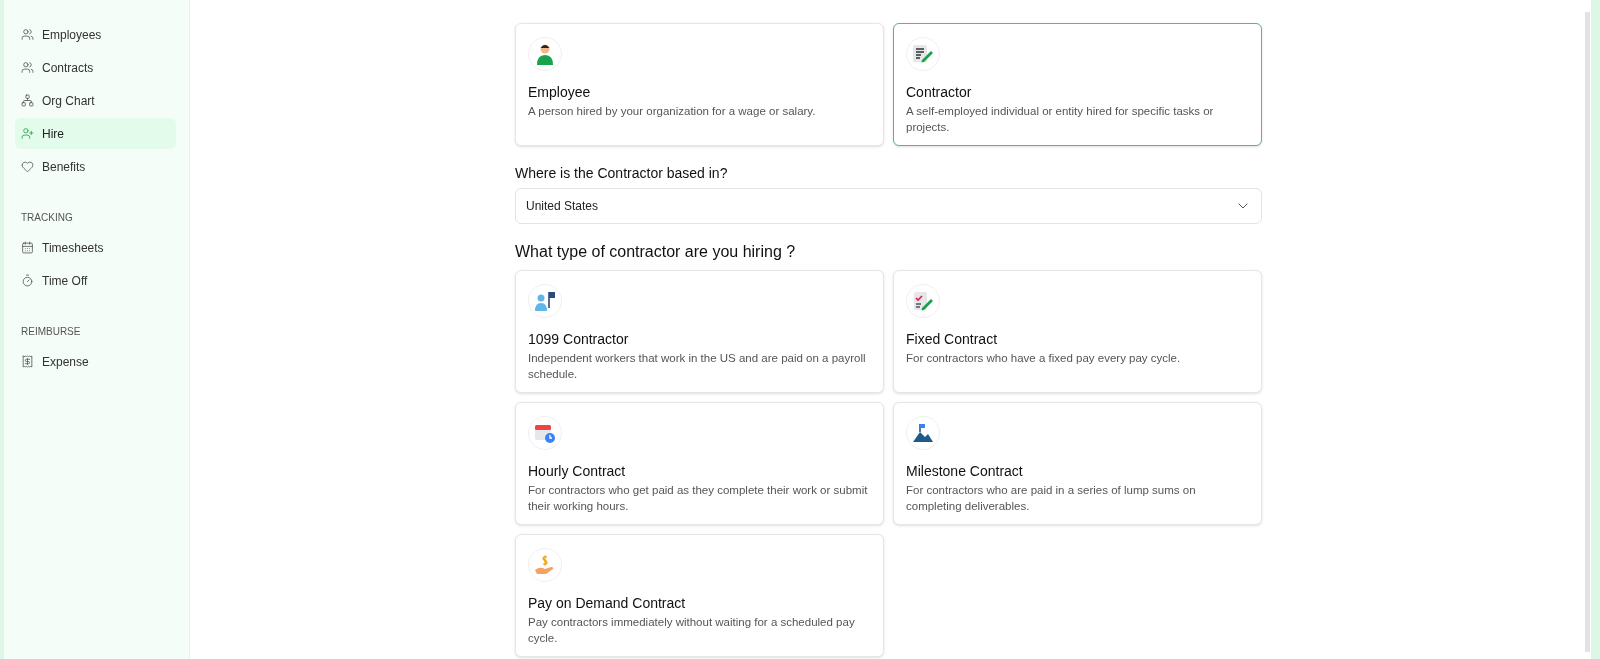  What do you see at coordinates (95, 100) in the screenshot?
I see `sidebar-item: Org Chart` at bounding box center [95, 100].